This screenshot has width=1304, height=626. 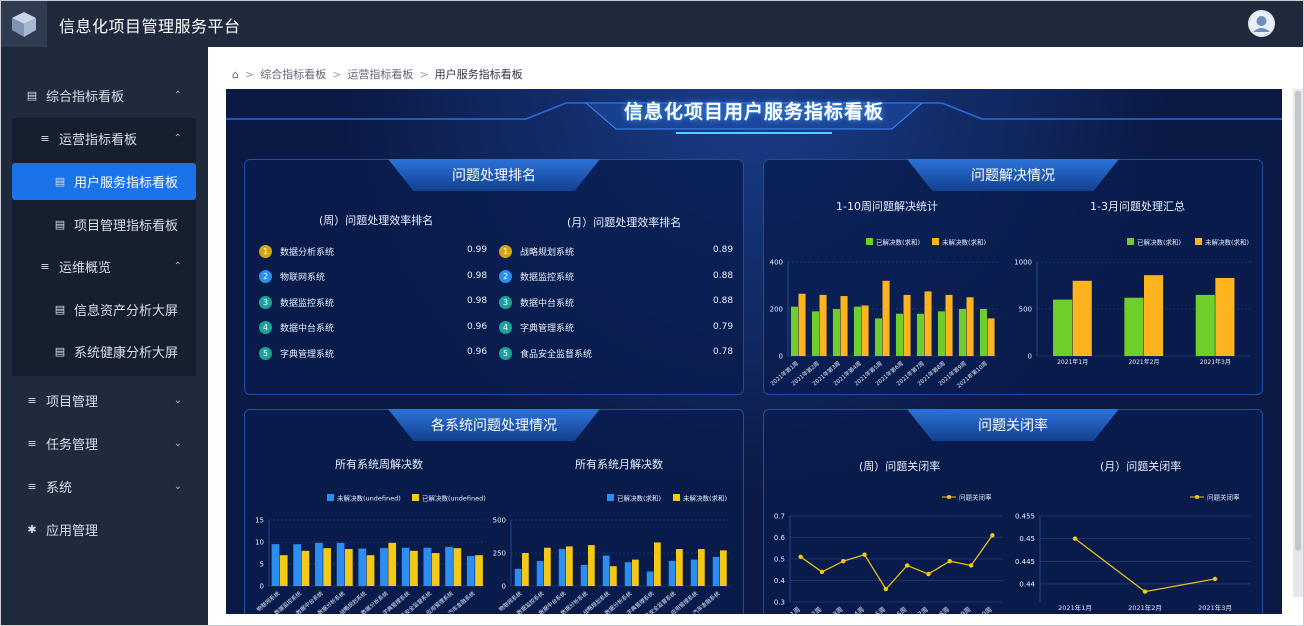 I want to click on sidebar-item-user-service: ▤ 用户服务指标看板, so click(x=104, y=181).